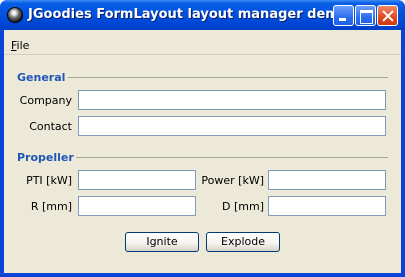  What do you see at coordinates (51, 206) in the screenshot?
I see `r-label: R [mm]` at bounding box center [51, 206].